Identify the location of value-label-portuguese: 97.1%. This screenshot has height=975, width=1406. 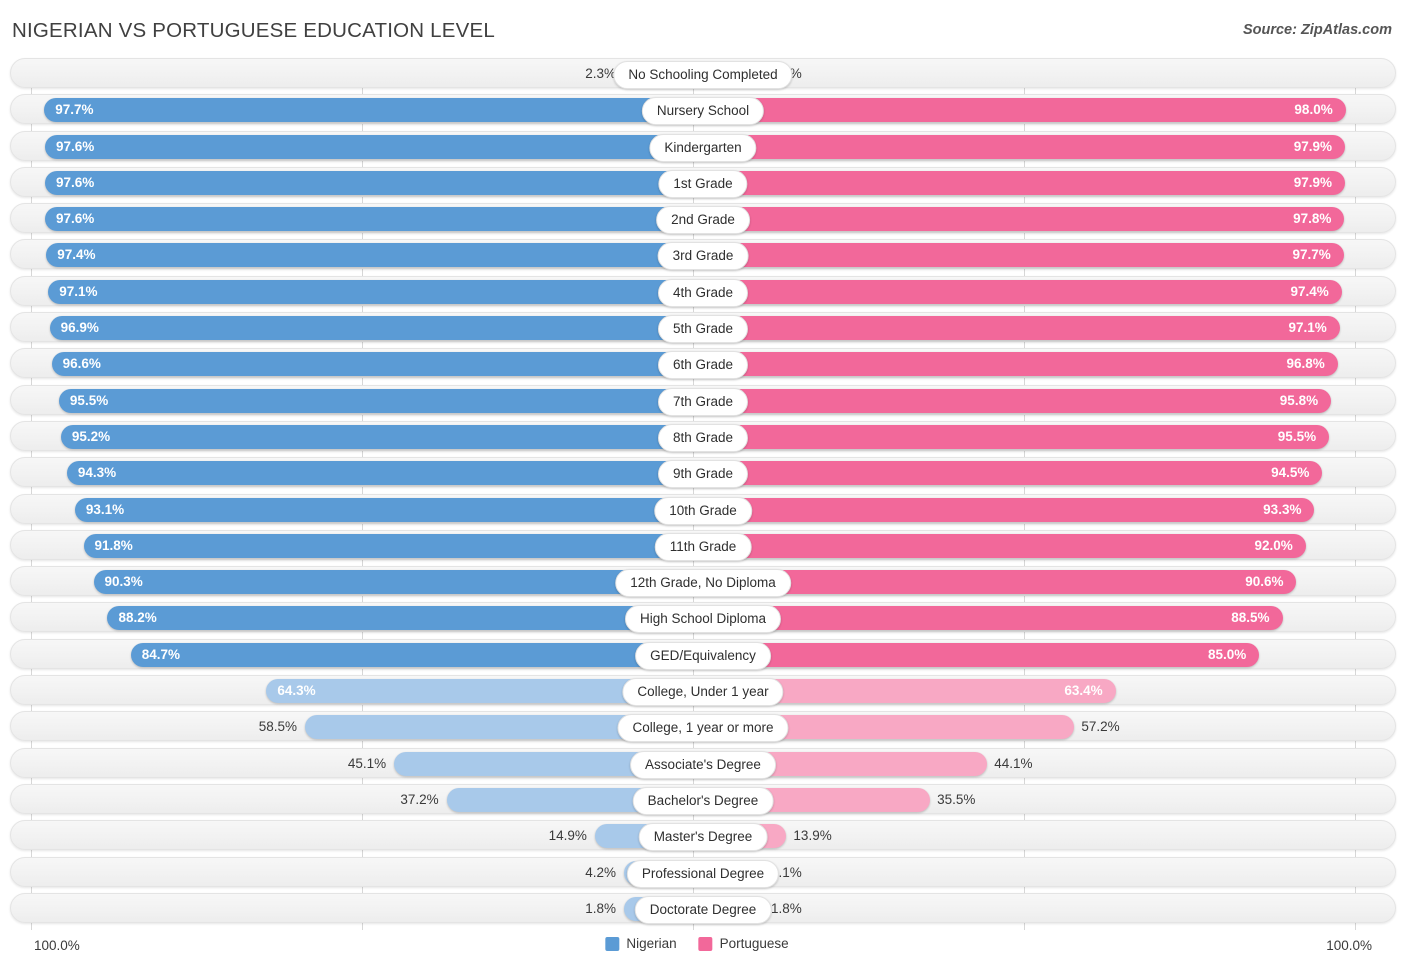
(1307, 328).